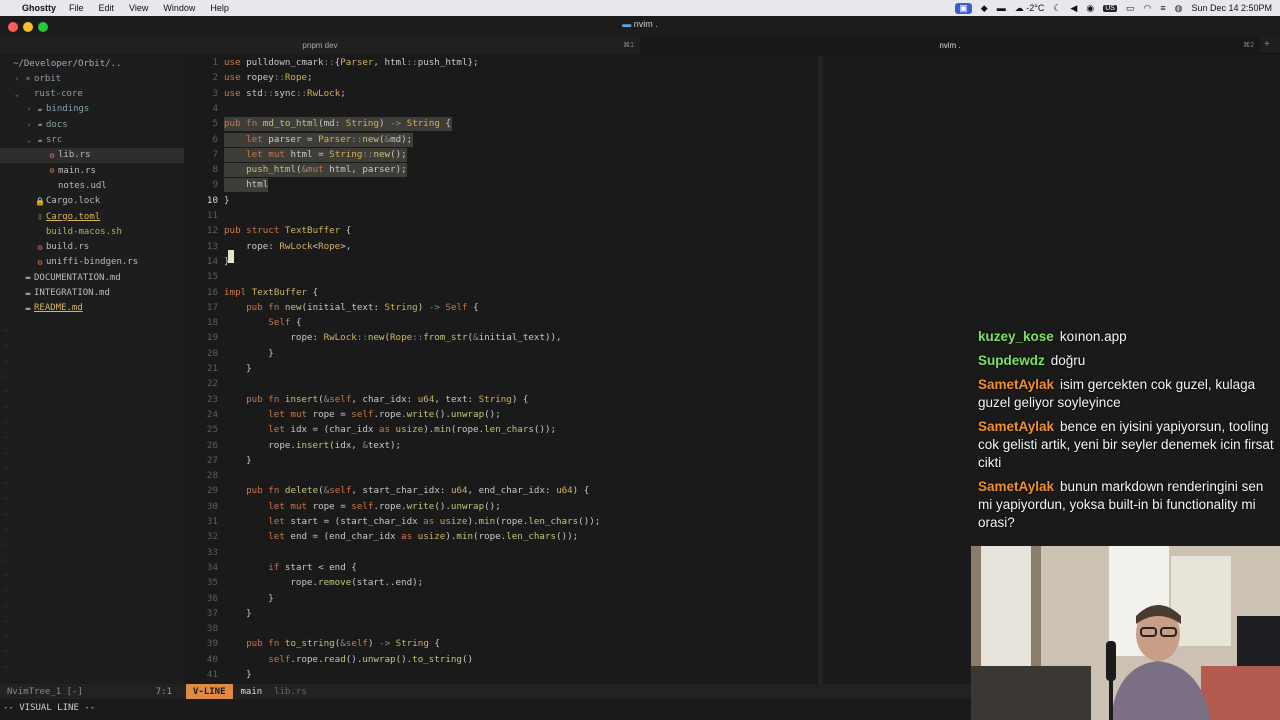  Describe the element at coordinates (212, 521) in the screenshot. I see `line-number: 31` at that location.